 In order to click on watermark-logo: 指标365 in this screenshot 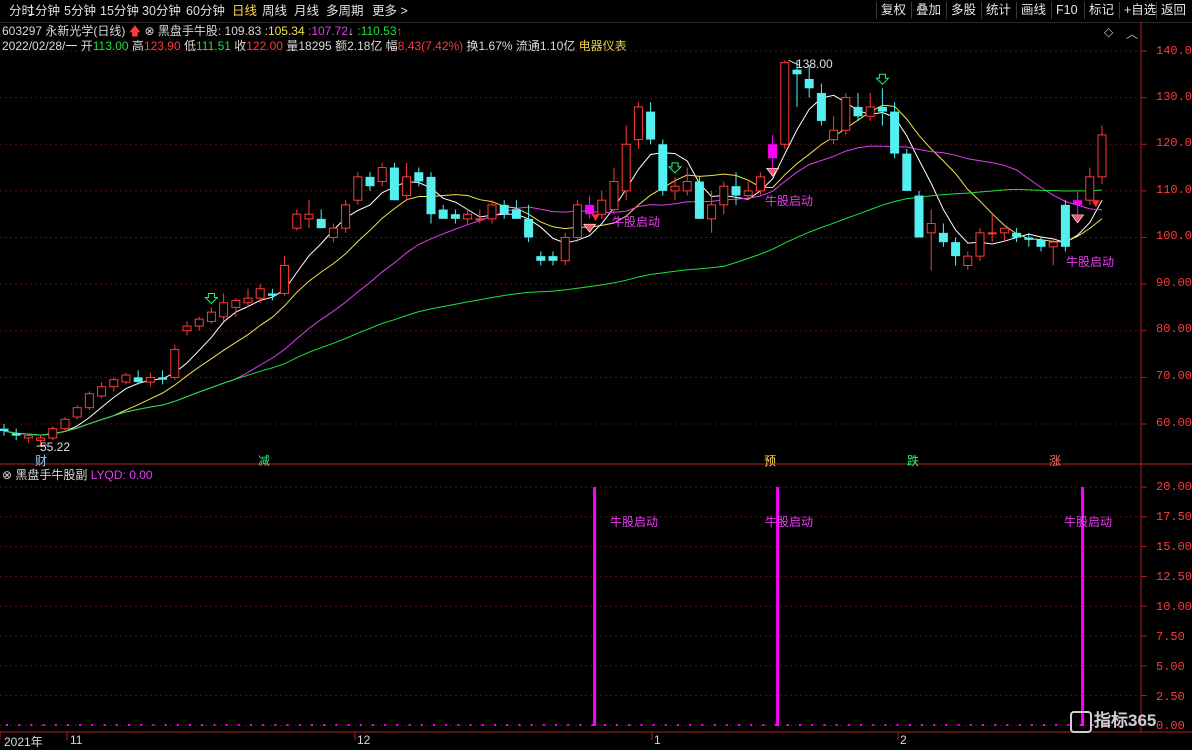, I will do `click(1113, 721)`.